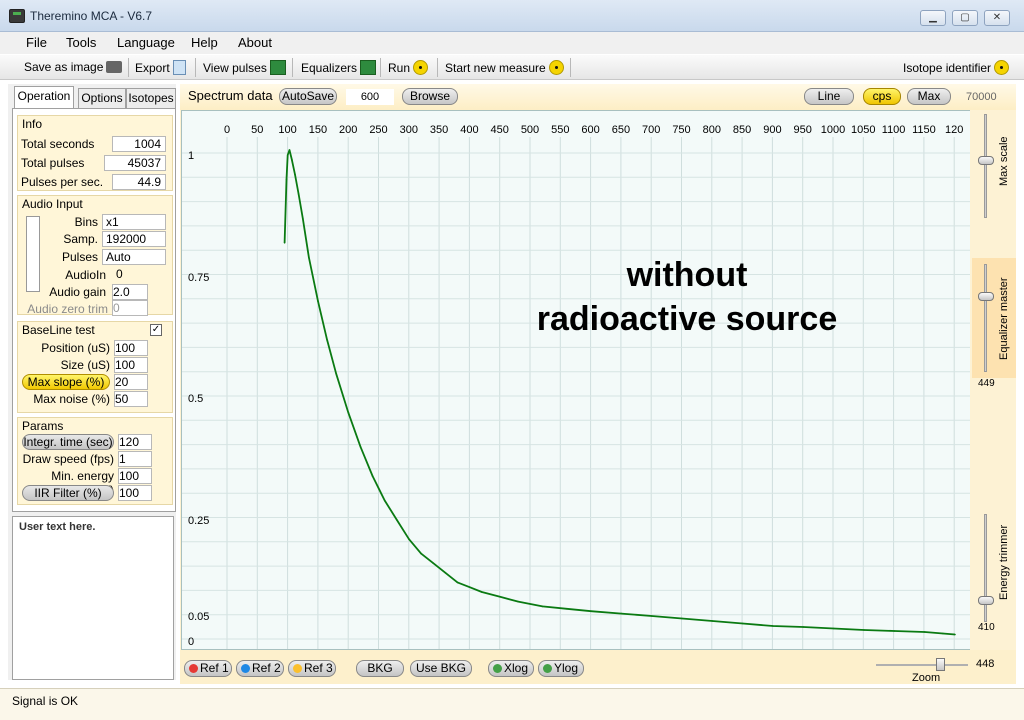  I want to click on bkg-button: BKG, so click(380, 668).